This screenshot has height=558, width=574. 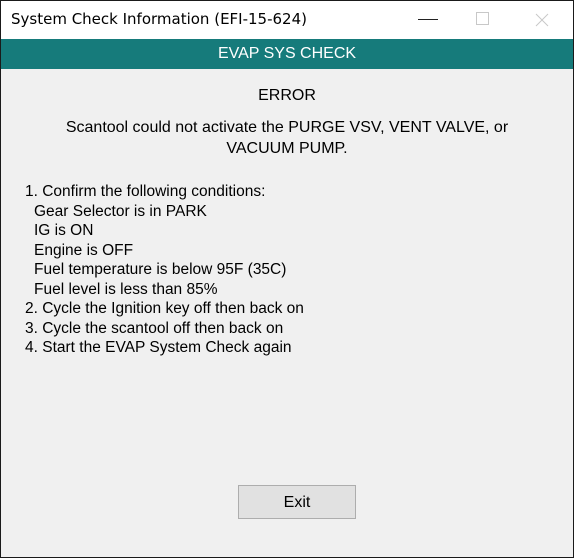 I want to click on title-bar: System Check Information (EFI-15-624), so click(x=287, y=20).